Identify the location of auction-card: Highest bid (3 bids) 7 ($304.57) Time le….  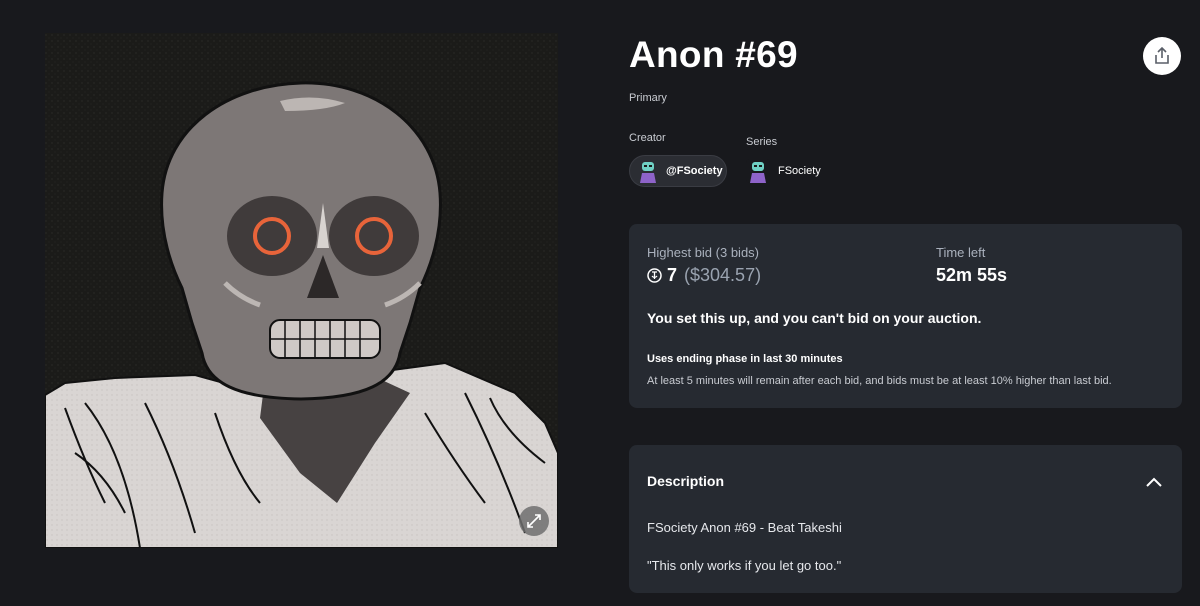
(905, 316).